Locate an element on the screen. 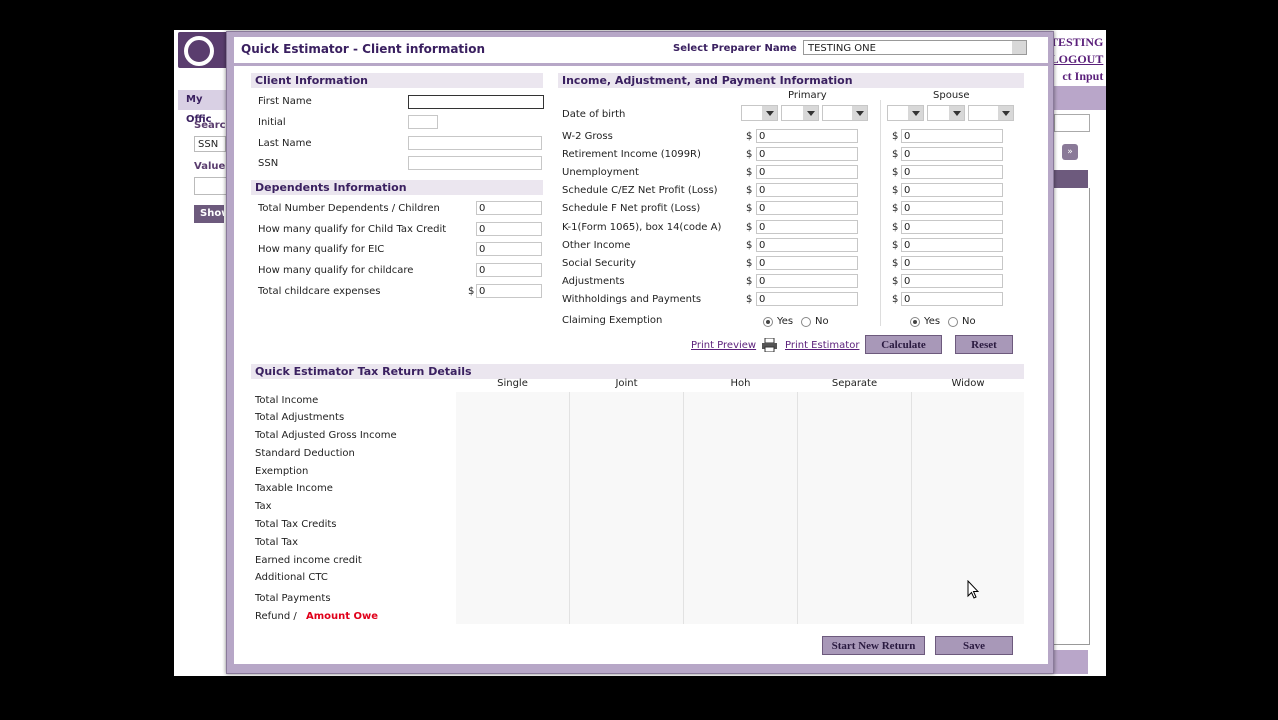 This screenshot has height=720, width=1278. logout-link: LOGOUT is located at coordinates (1077, 59).